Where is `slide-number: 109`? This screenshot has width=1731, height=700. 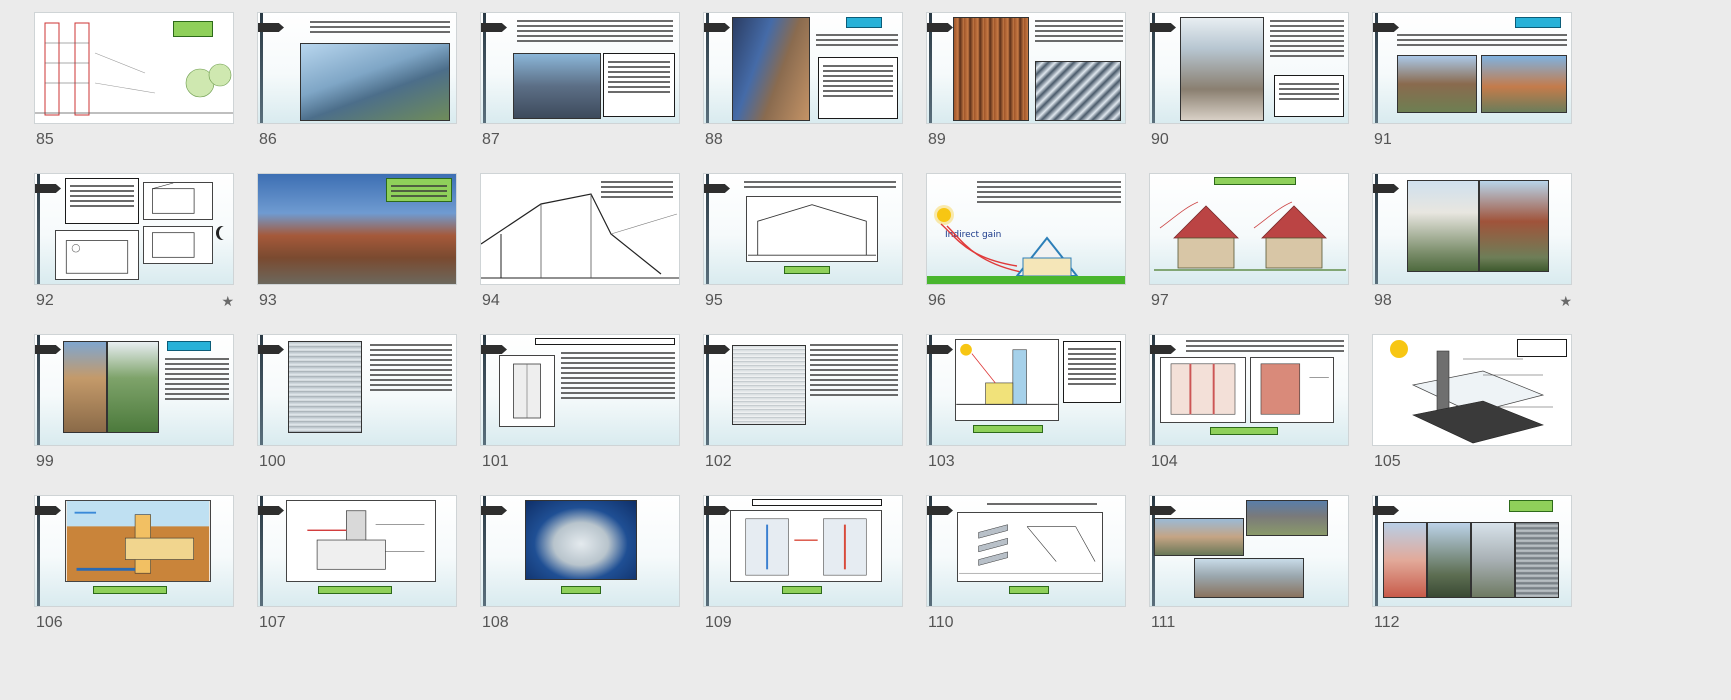 slide-number: 109 is located at coordinates (718, 622).